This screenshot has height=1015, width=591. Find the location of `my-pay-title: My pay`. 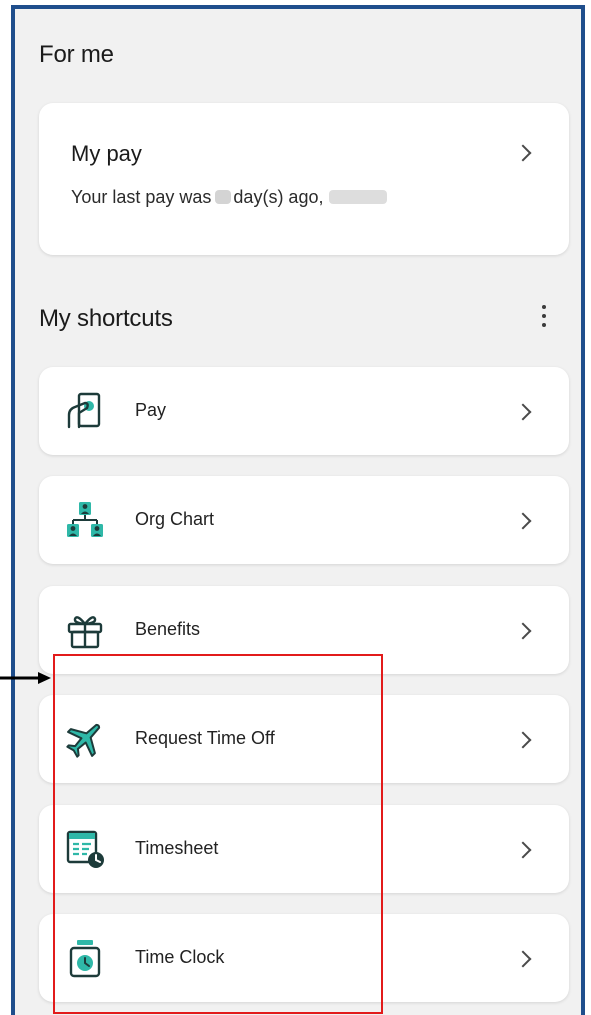

my-pay-title: My pay is located at coordinates (106, 153).